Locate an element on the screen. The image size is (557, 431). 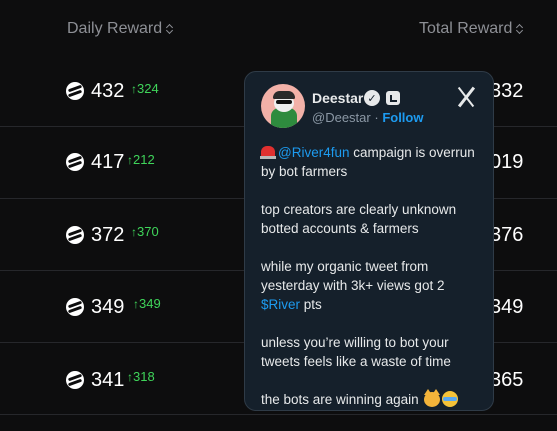
crying-emoji-icon is located at coordinates (450, 399).